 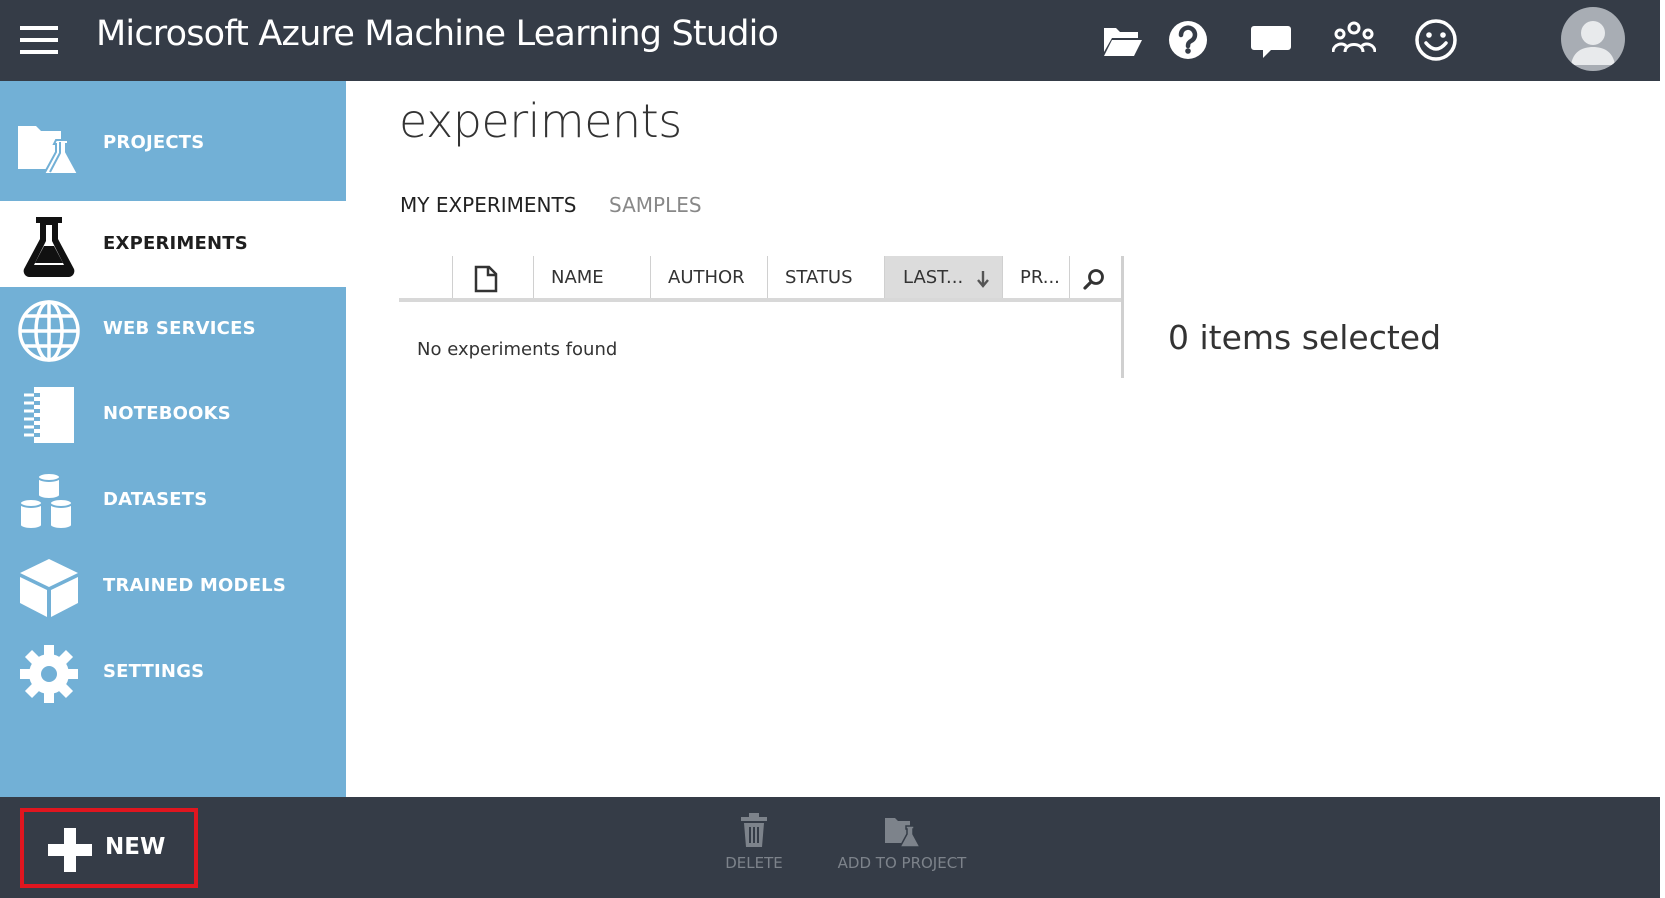 What do you see at coordinates (154, 671) in the screenshot?
I see `sidebar-item-label: SETTINGS` at bounding box center [154, 671].